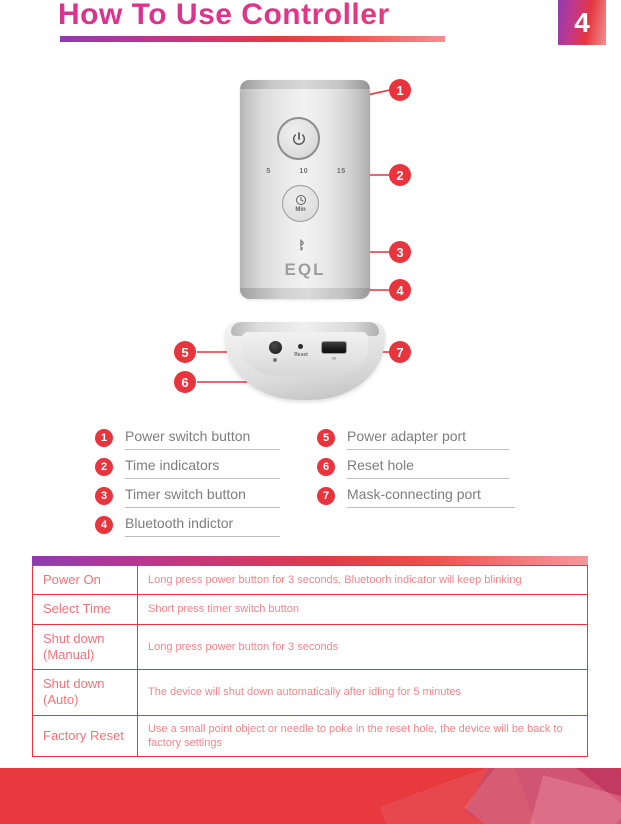 The width and height of the screenshot is (621, 824). I want to click on title-underline-rule, so click(252, 39).